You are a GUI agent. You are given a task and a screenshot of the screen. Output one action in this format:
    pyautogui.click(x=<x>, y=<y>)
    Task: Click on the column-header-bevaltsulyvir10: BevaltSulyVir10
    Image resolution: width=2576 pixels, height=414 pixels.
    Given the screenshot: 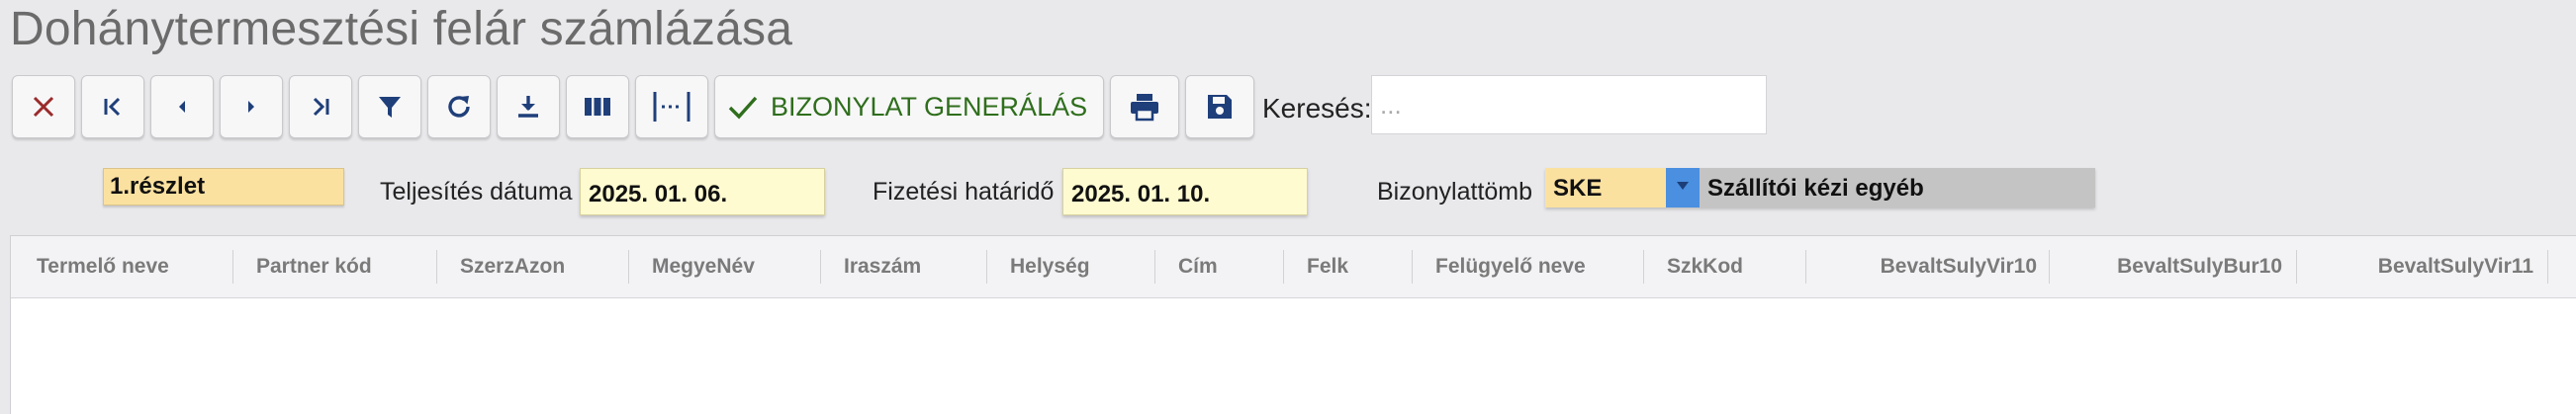 What is the action you would take?
    pyautogui.click(x=1926, y=266)
    